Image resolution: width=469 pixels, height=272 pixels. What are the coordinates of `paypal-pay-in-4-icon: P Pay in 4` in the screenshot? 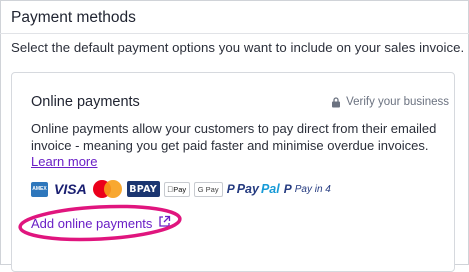 It's located at (307, 189).